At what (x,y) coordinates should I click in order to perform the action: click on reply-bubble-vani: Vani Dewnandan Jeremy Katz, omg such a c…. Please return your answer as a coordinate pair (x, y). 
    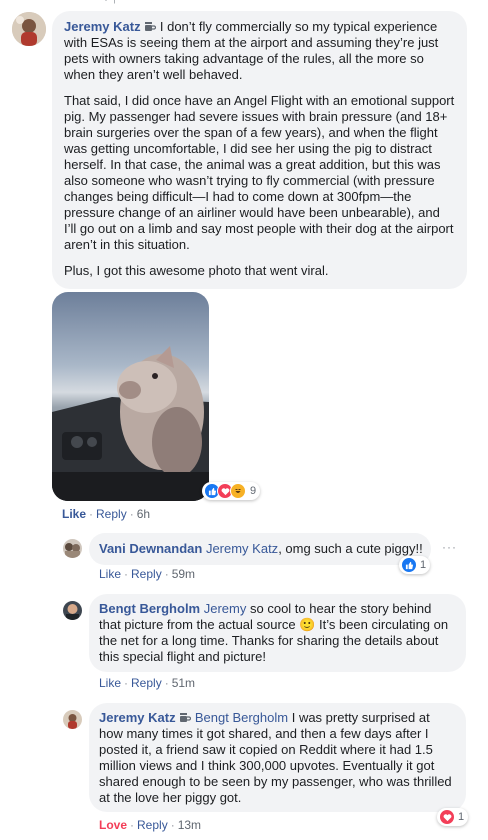
    Looking at the image, I should click on (260, 549).